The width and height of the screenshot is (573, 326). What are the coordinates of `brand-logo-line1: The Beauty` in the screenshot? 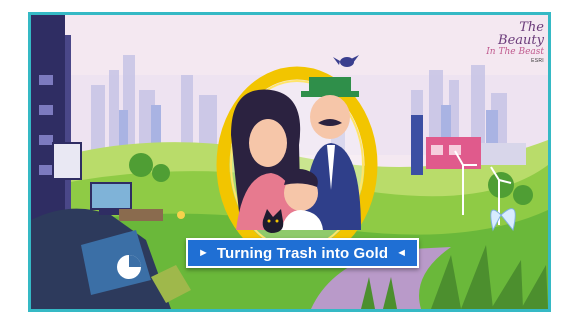 It's located at (521, 34).